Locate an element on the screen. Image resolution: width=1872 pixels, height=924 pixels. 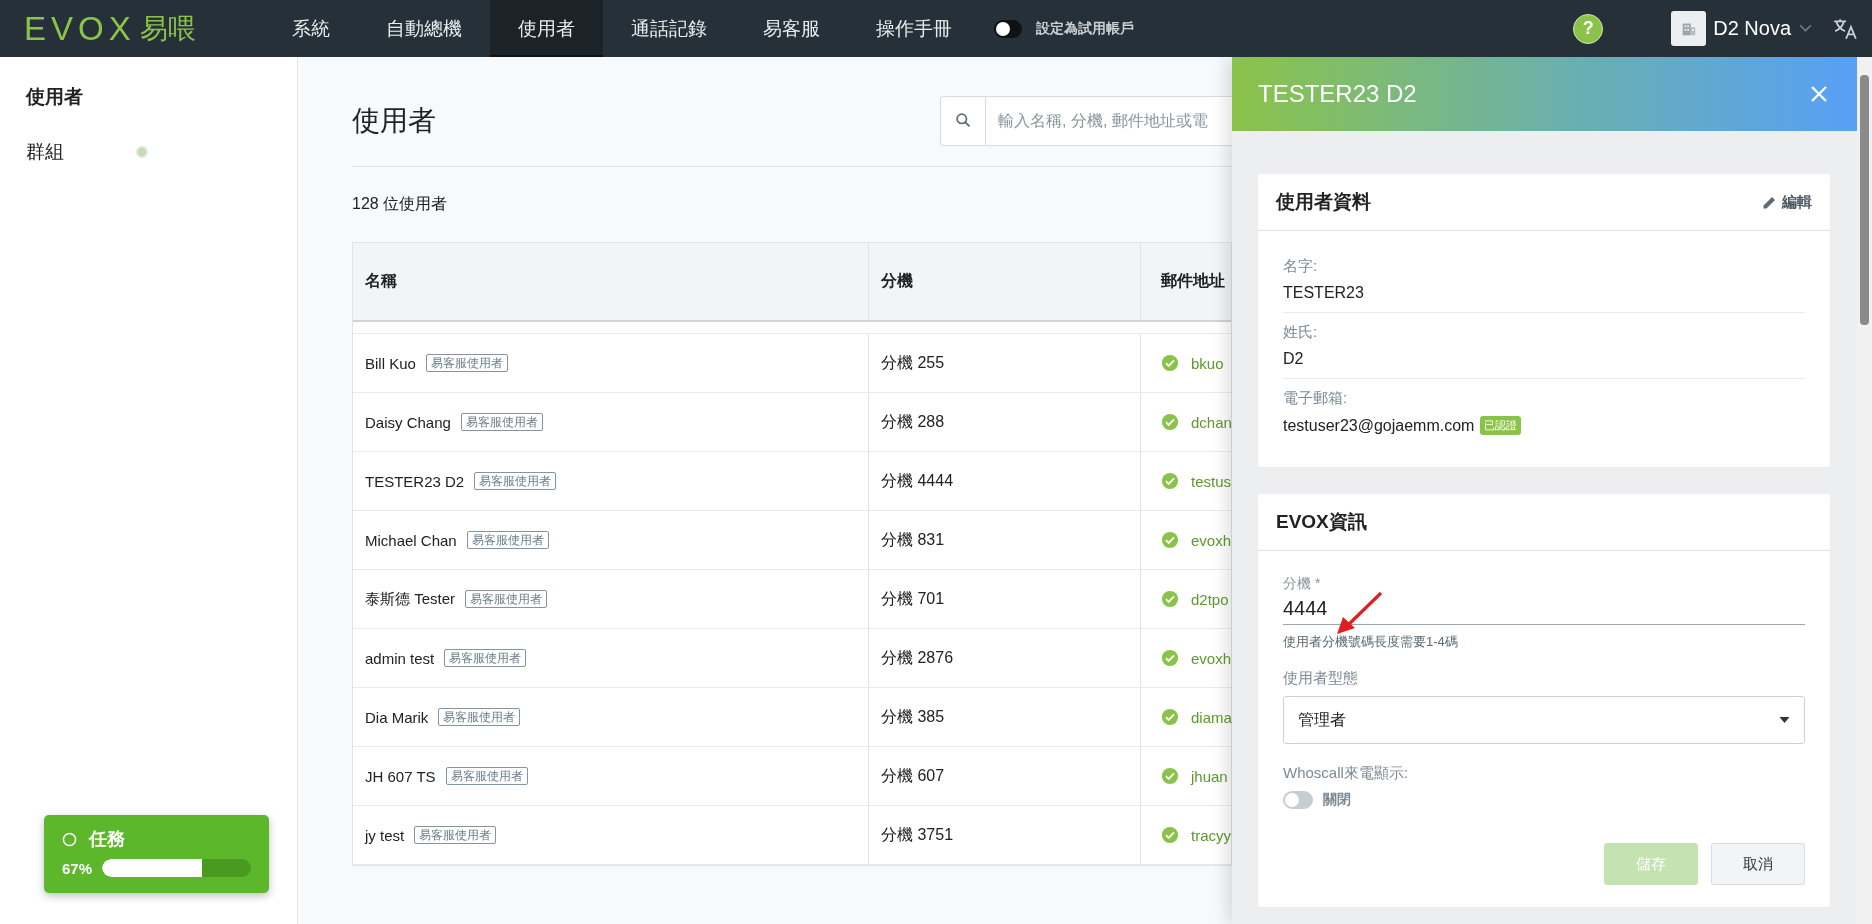
account-name: D2 Nova is located at coordinates (1752, 28).